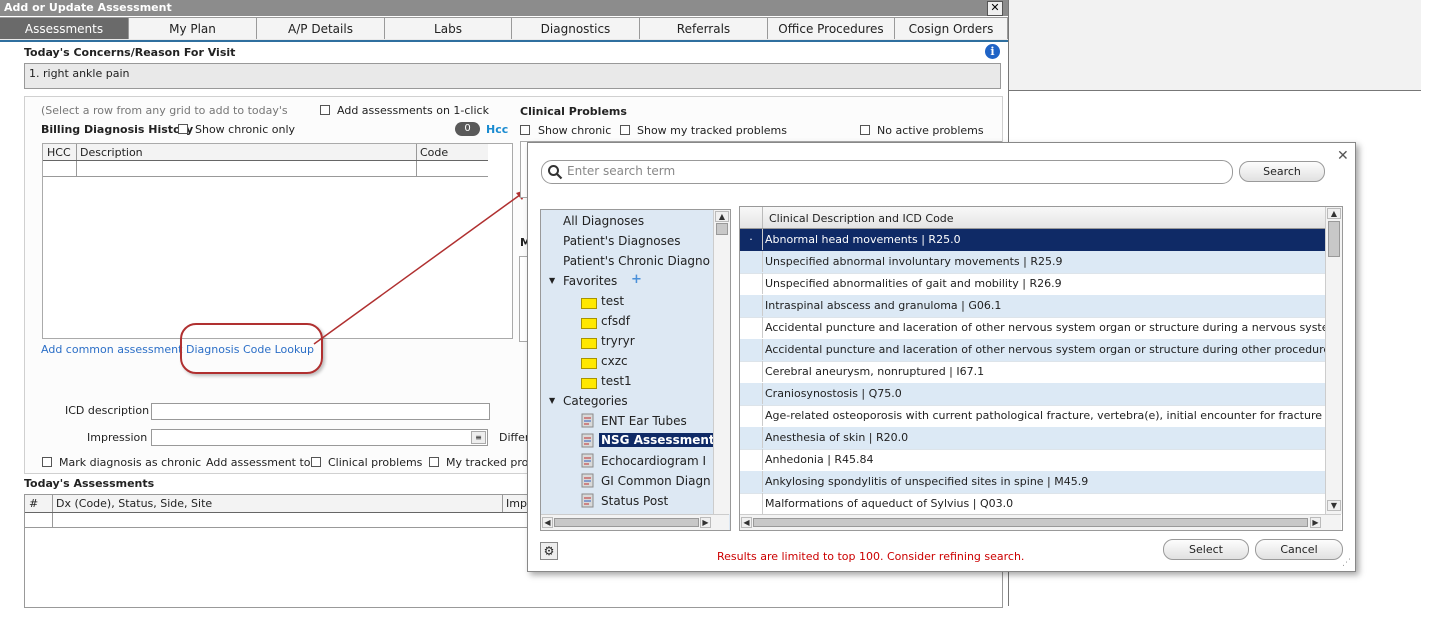 The width and height of the screenshot is (1431, 620). I want to click on show-chronic-label: Show chronic, so click(575, 130).